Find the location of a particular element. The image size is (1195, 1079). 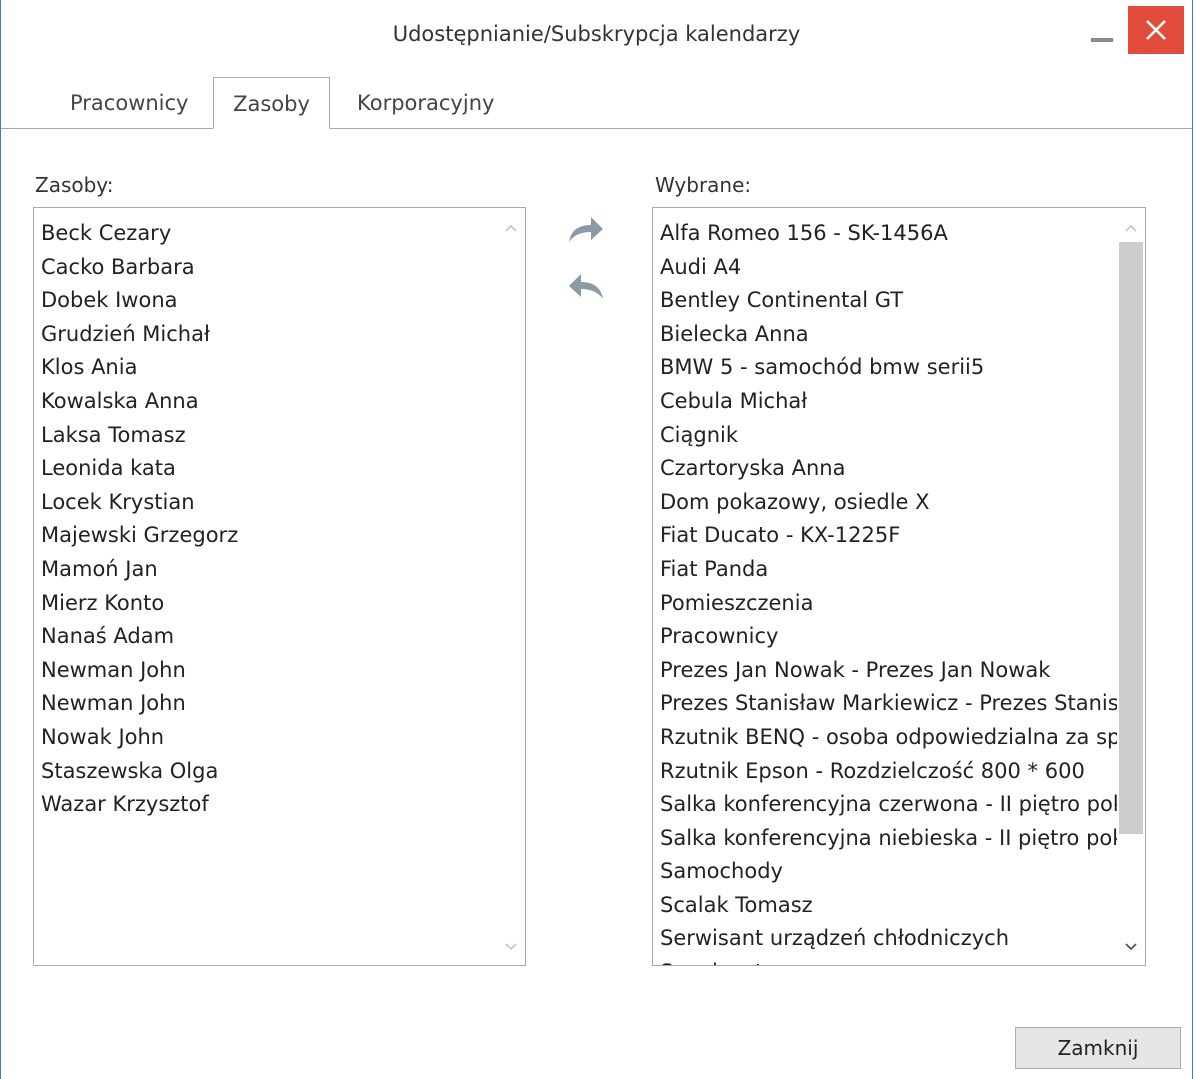

title-bar: Udostępnianie/Subskrypcja kalendarzy is located at coordinates (596, 37).